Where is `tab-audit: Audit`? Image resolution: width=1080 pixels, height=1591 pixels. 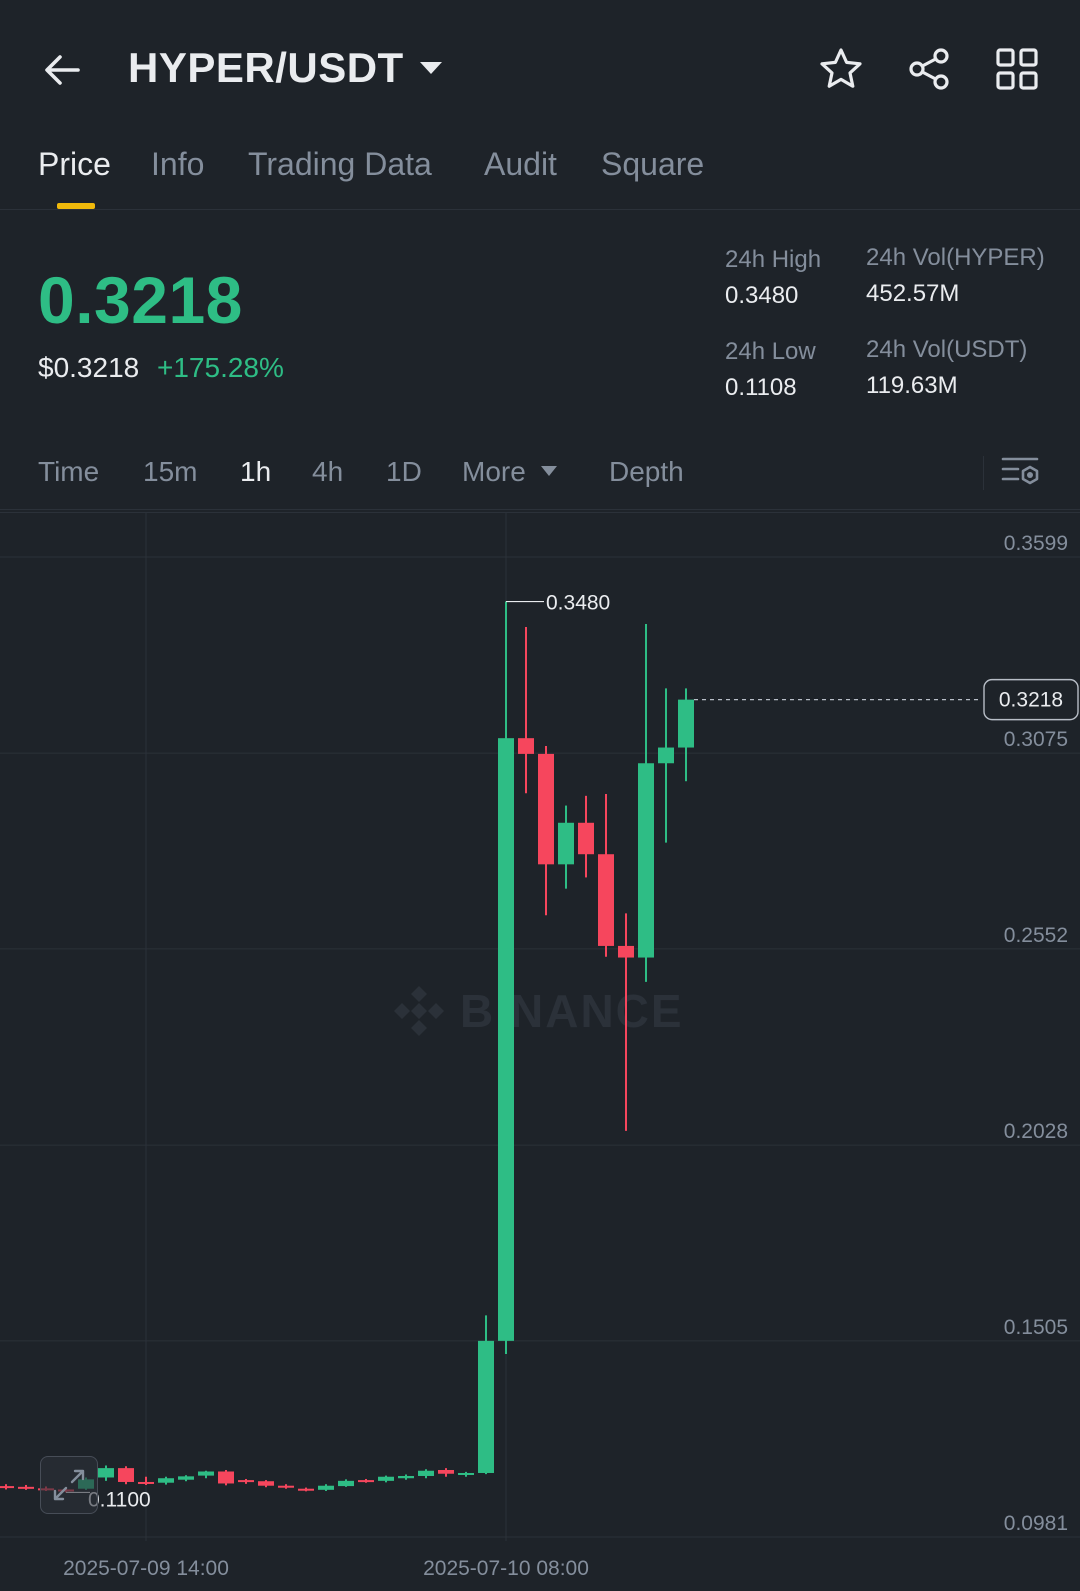 tab-audit: Audit is located at coordinates (520, 164).